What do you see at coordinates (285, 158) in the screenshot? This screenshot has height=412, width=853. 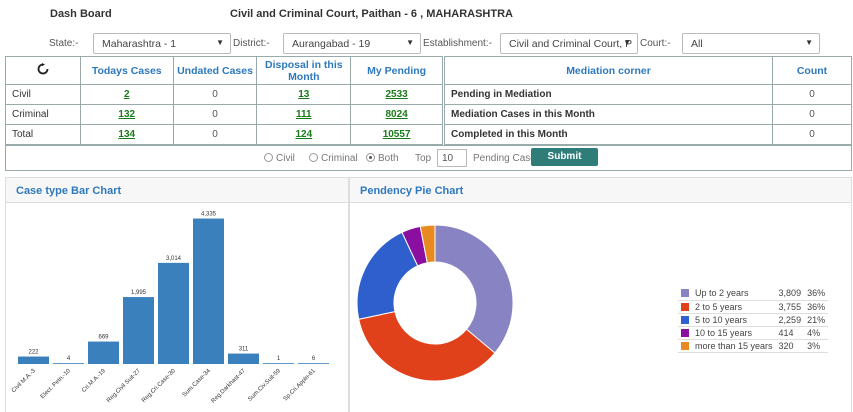 I see `radio-civil-label: Civil` at bounding box center [285, 158].